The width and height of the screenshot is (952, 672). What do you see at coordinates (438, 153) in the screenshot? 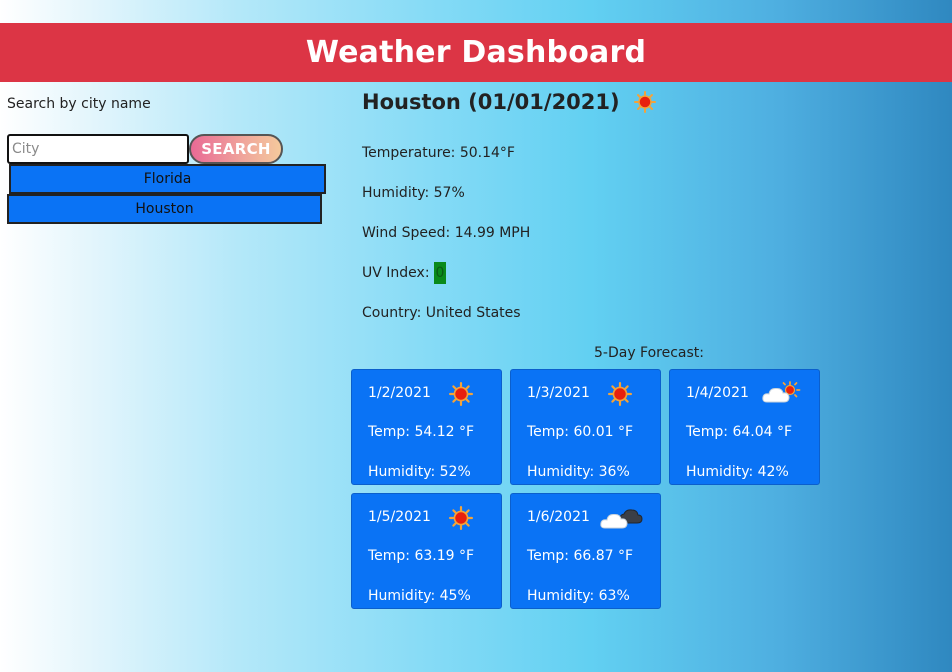
I see `current-temperature: Temperature: 50.14°F` at bounding box center [438, 153].